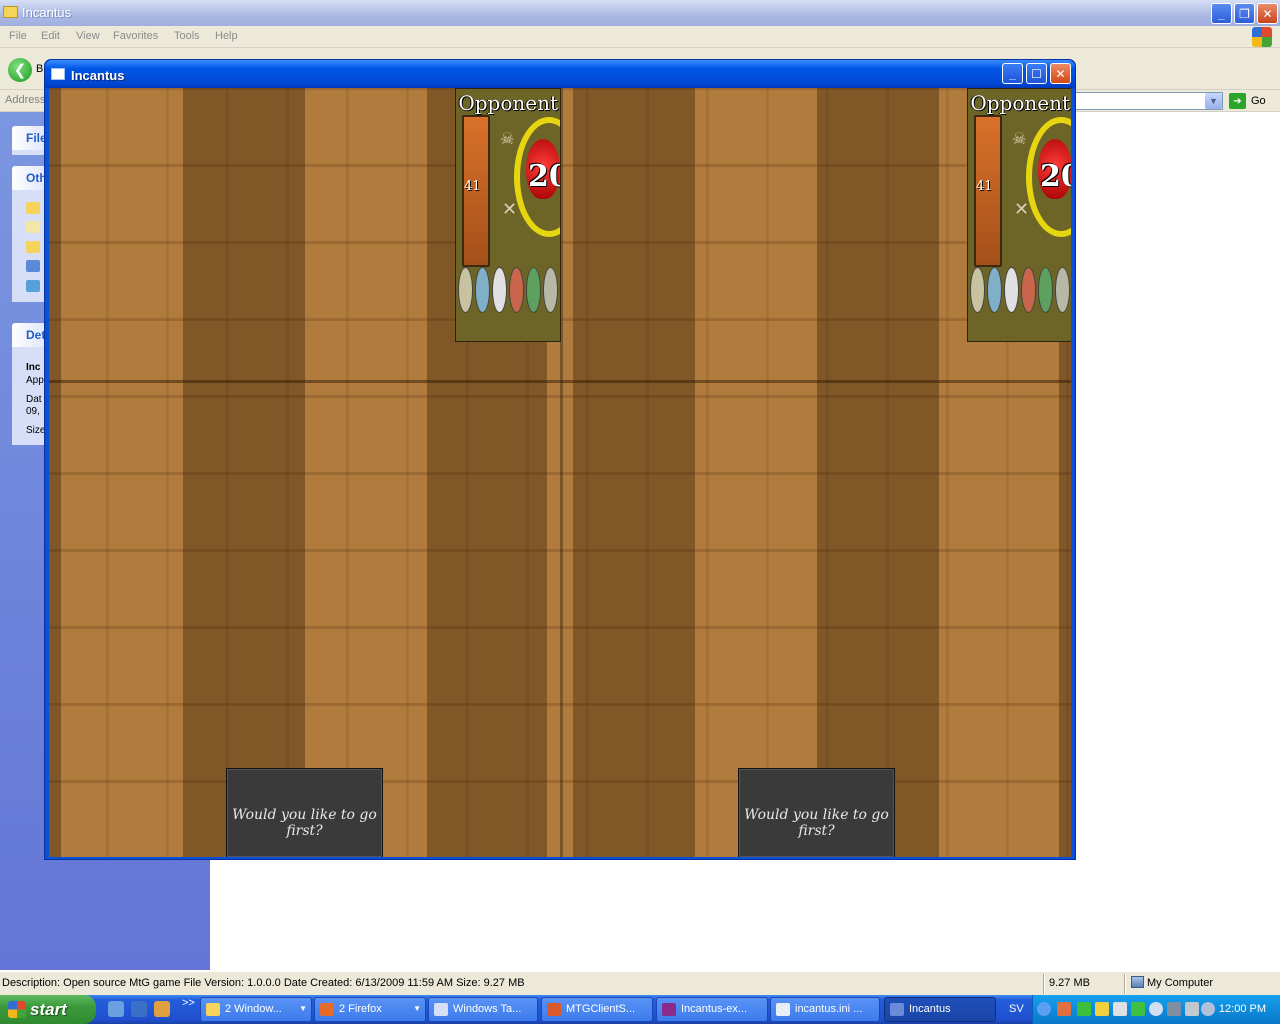 The height and width of the screenshot is (1024, 1280). I want to click on details-name: Inc, so click(33, 367).